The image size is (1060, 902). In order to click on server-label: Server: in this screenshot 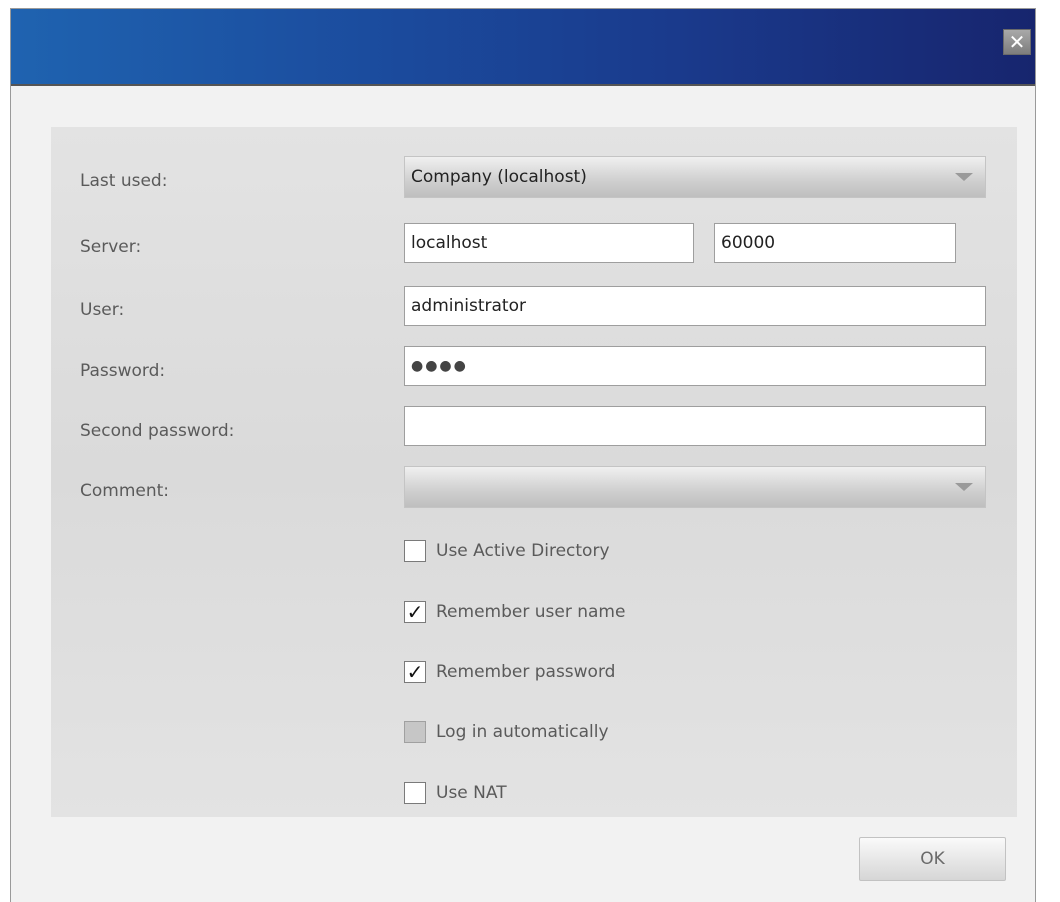, I will do `click(111, 247)`.